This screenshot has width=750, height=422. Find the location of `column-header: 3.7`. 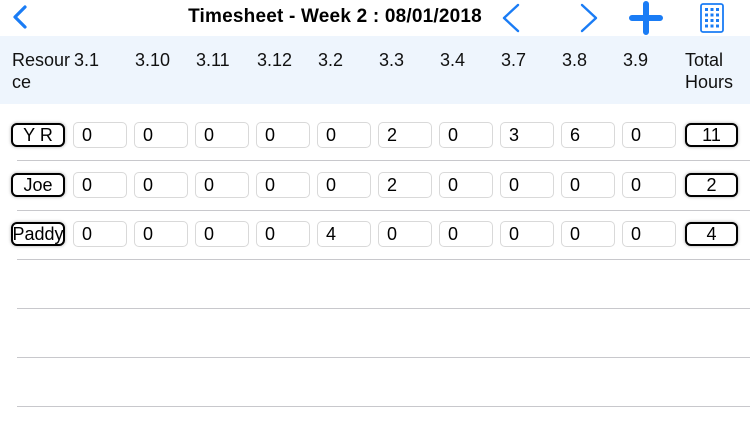

column-header: 3.7 is located at coordinates (514, 60).